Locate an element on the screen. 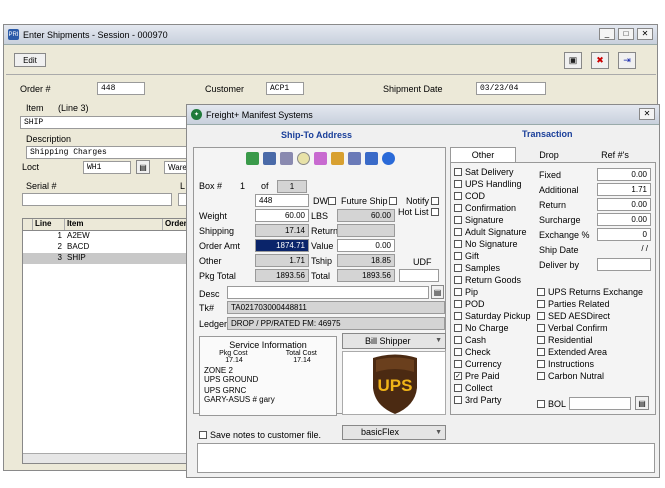  option-label: Check is located at coordinates (478, 352).